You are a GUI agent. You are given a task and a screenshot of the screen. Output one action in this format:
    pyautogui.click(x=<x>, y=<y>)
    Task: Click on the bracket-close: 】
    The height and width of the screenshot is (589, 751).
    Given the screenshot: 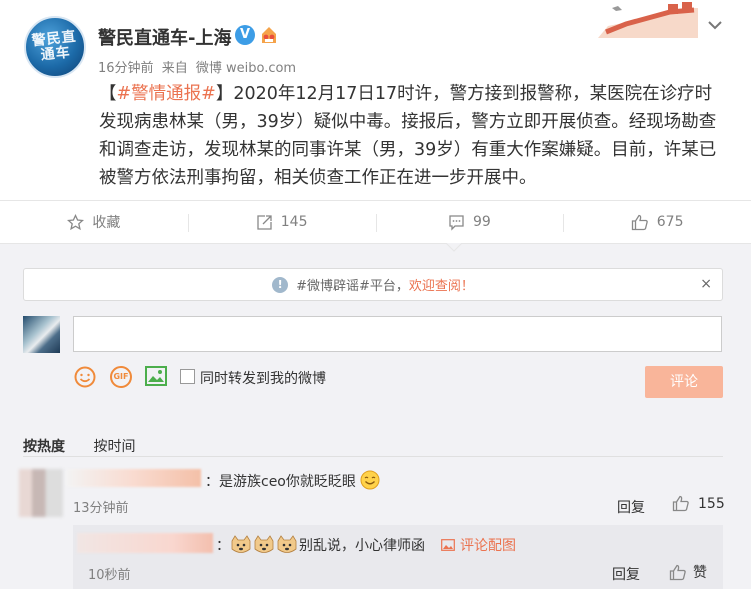 What is the action you would take?
    pyautogui.click(x=224, y=94)
    